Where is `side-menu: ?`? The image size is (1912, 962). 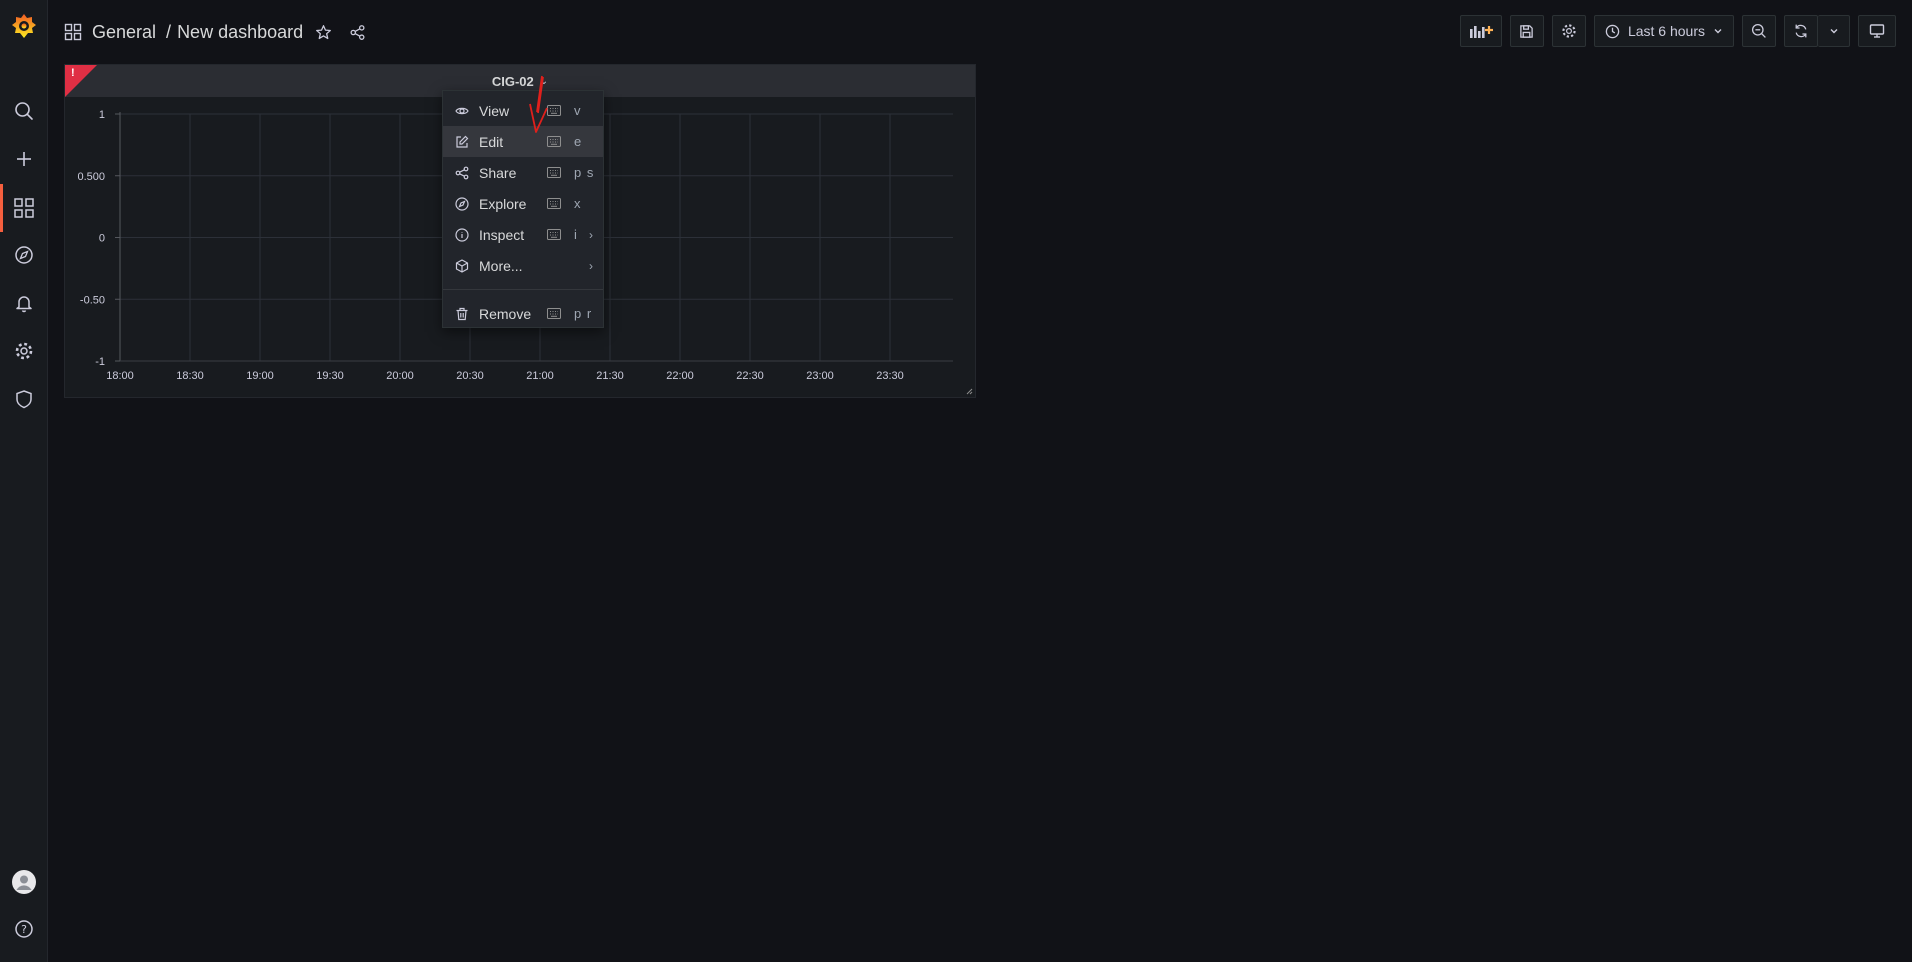 side-menu: ? is located at coordinates (24, 481).